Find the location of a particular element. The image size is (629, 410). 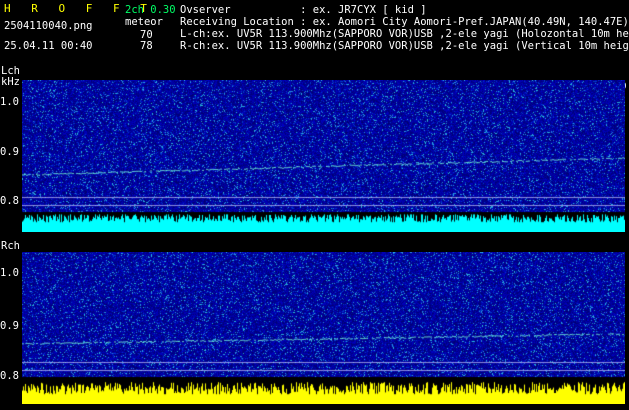

observer-line: Ovserver : ex. JR7CYX [ kid ] is located at coordinates (303, 10).